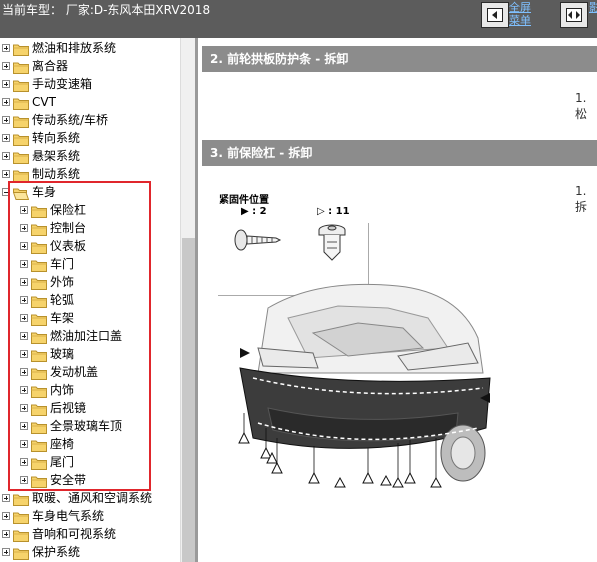  What do you see at coordinates (56, 138) in the screenshot?
I see `tree-item-label: 转向系统` at bounding box center [56, 138].